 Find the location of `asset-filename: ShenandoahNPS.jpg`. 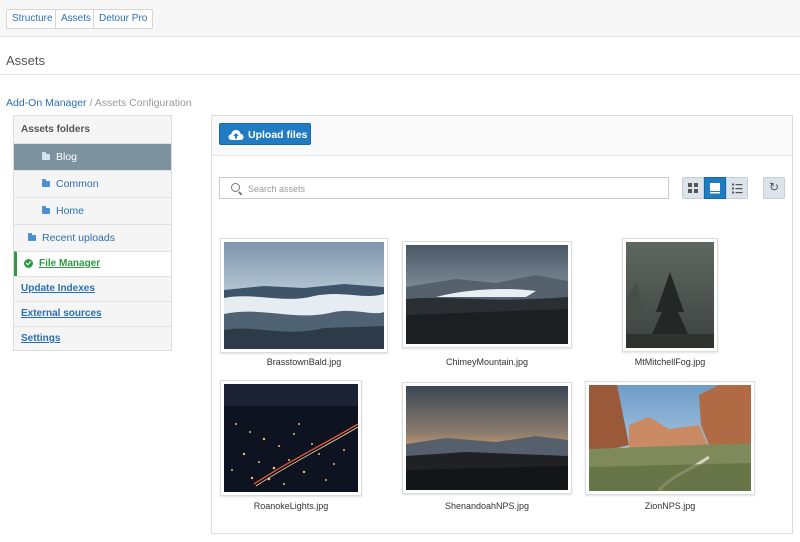

asset-filename: ShenandoahNPS.jpg is located at coordinates (487, 506).